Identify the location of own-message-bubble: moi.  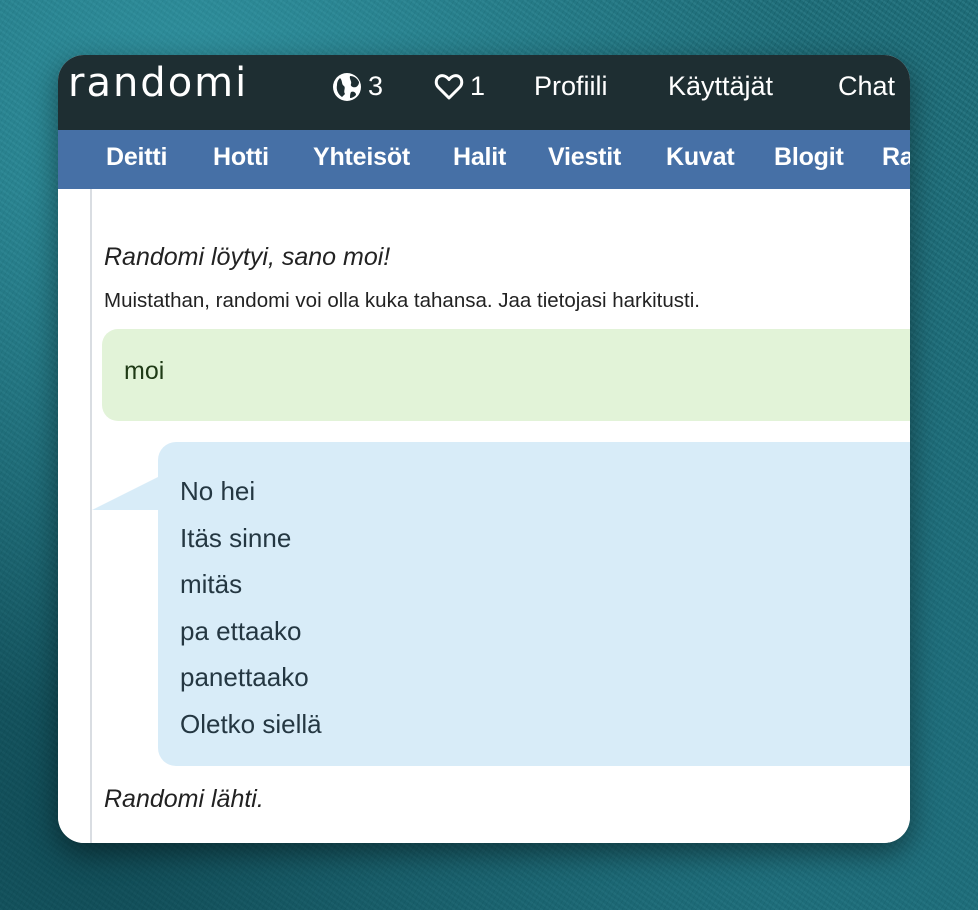
(506, 375).